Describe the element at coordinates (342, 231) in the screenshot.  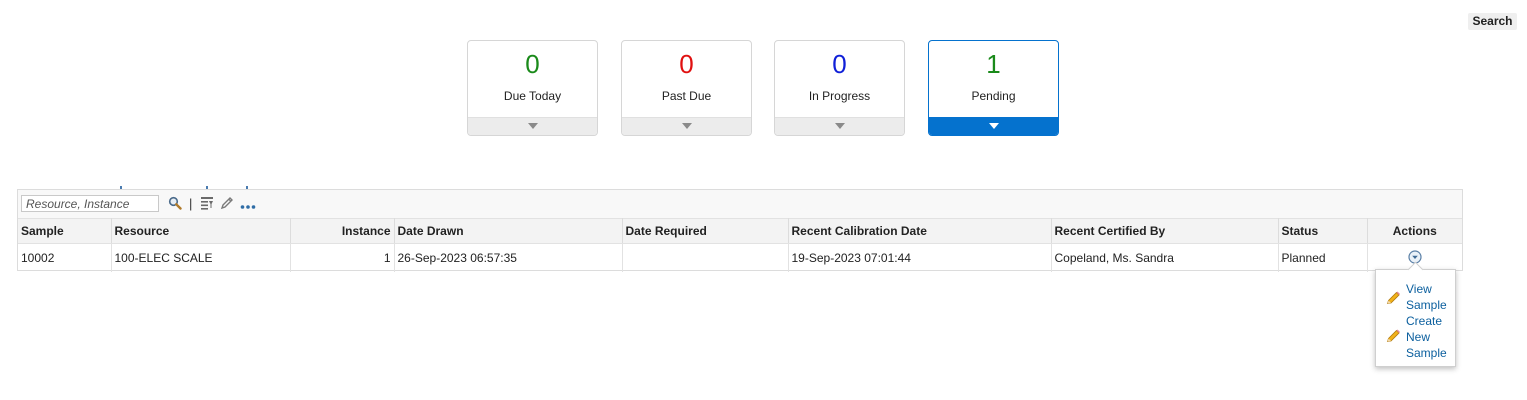
I see `column-header-instance: Instance` at that location.